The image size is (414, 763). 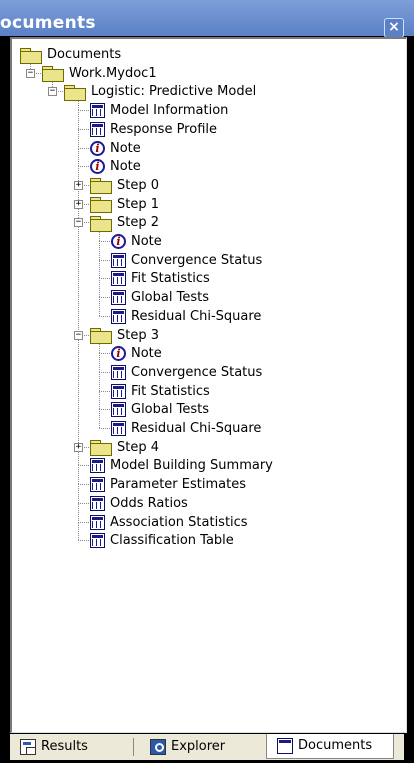 I want to click on tree-item-label: Global Tests, so click(x=170, y=298).